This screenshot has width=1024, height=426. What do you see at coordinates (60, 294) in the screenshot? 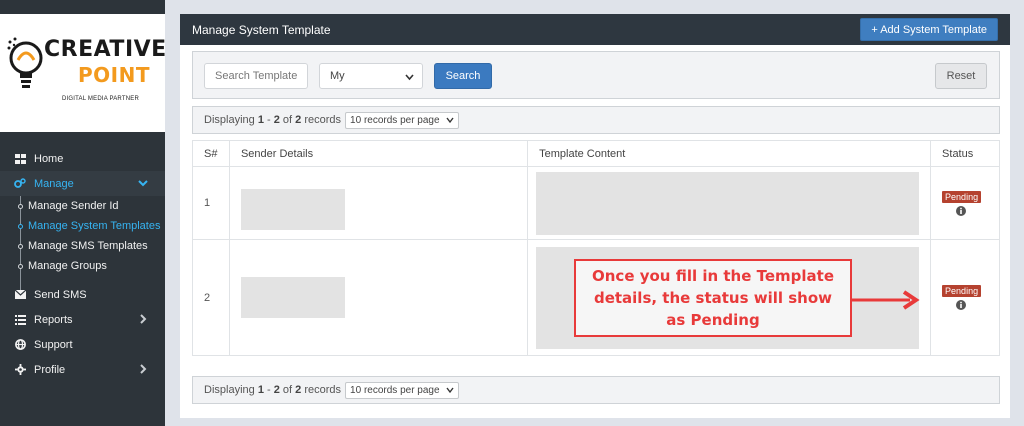
I see `sidebar-item-label: Send SMS` at bounding box center [60, 294].